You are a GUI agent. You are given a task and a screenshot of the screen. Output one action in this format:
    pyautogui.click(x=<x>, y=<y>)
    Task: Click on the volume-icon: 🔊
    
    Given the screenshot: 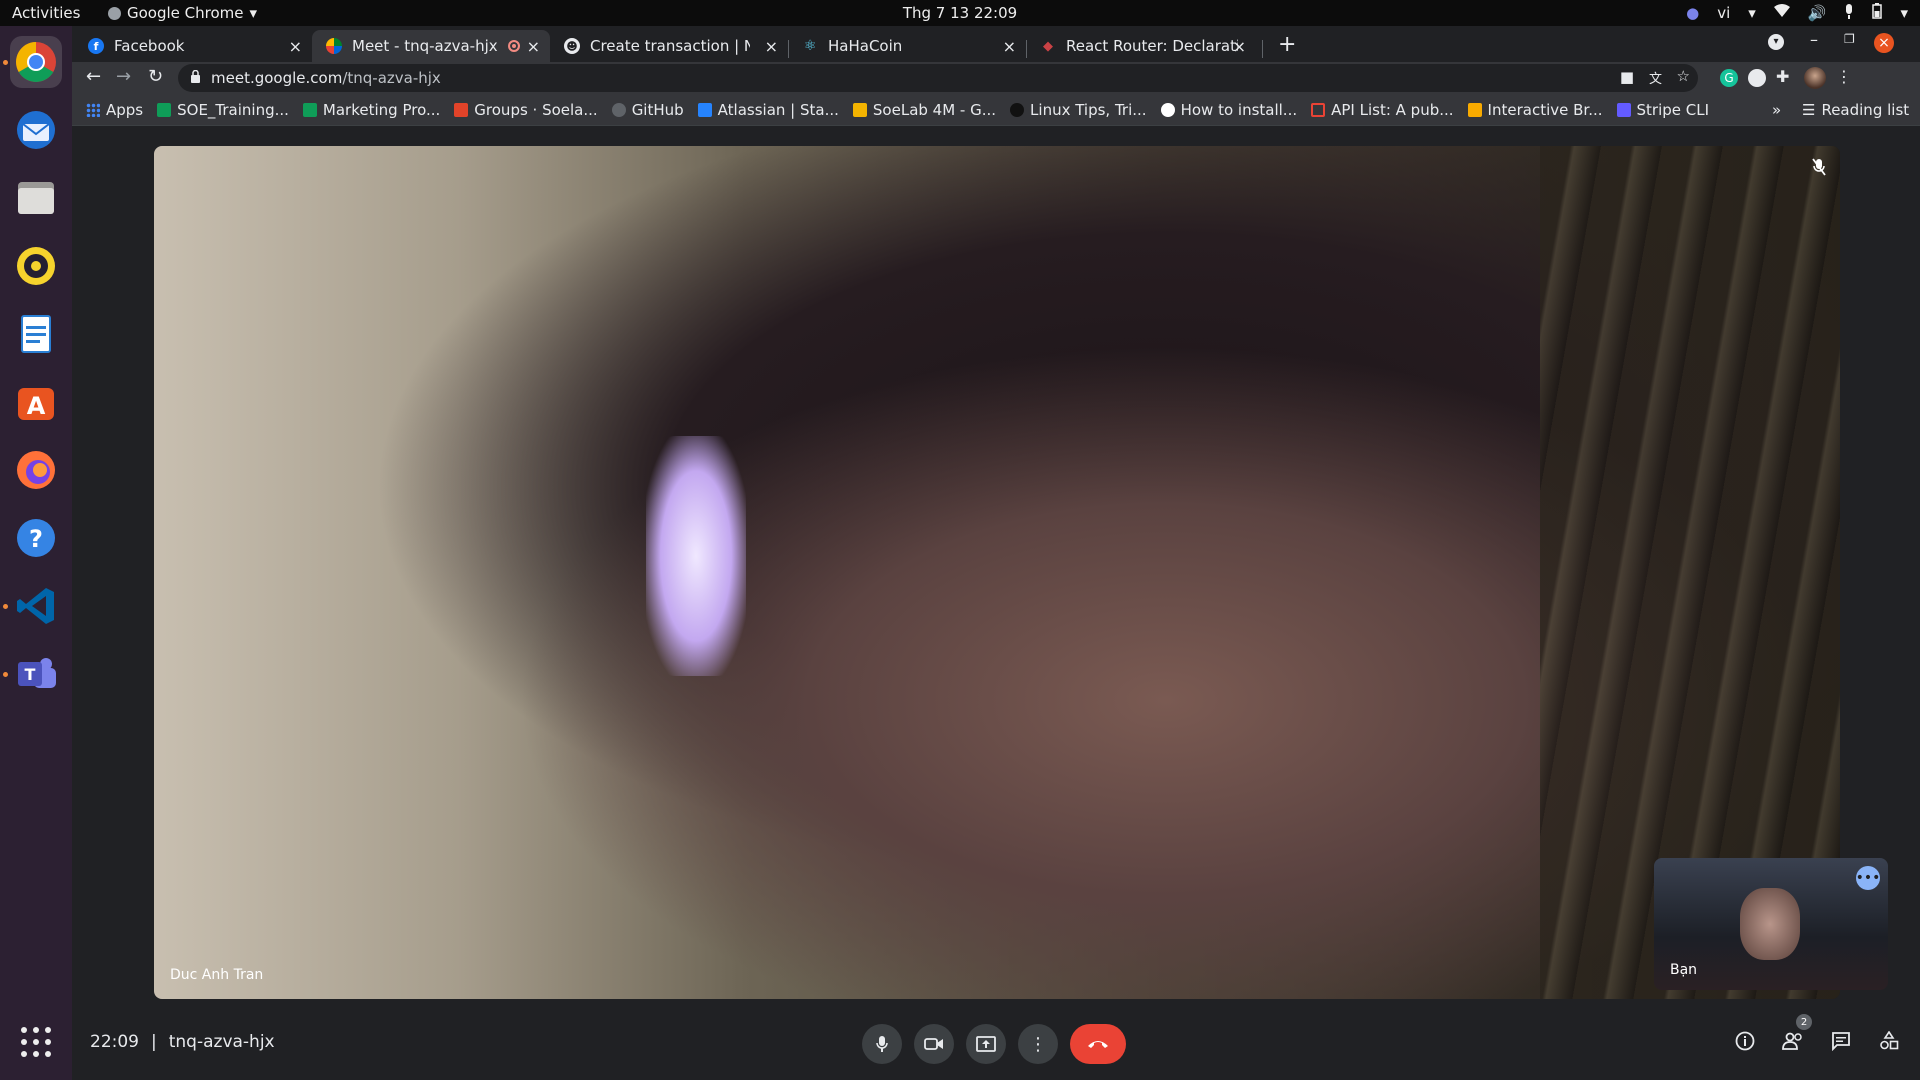 What is the action you would take?
    pyautogui.click(x=1817, y=13)
    